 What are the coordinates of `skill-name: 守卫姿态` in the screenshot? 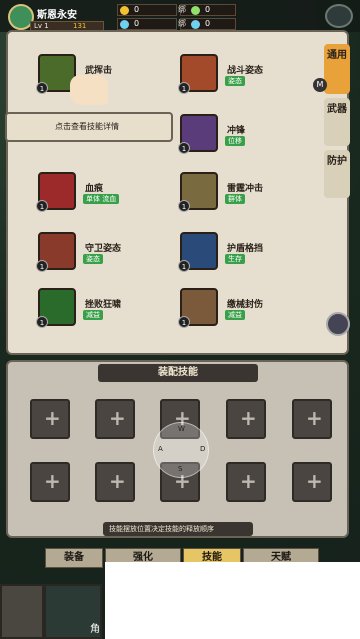 It's located at (103, 249).